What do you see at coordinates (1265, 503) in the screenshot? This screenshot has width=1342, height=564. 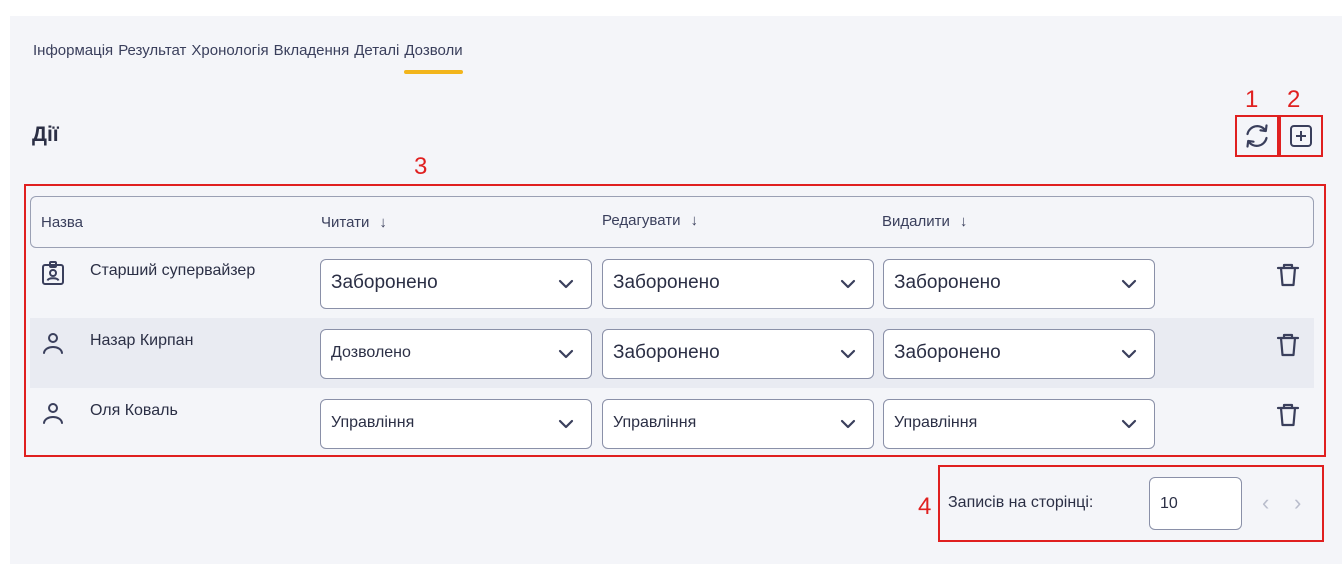 I see `prev-page-icon: ‹` at bounding box center [1265, 503].